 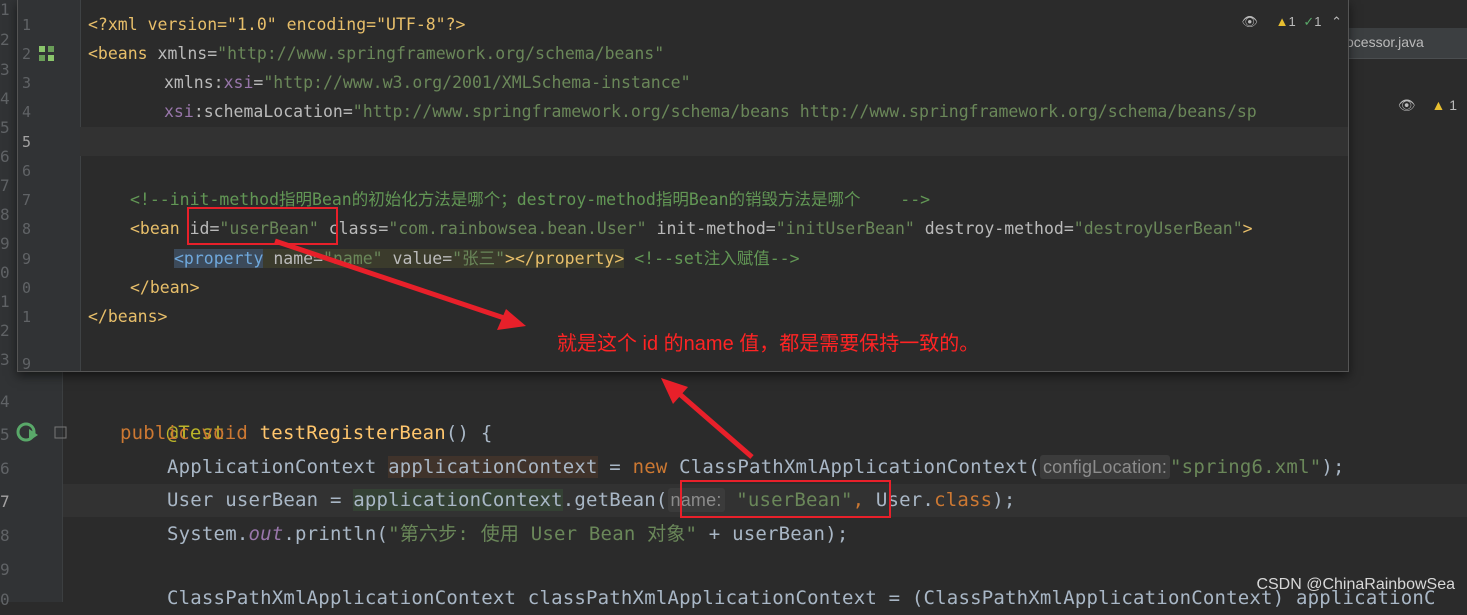 What do you see at coordinates (1355, 584) in the screenshot?
I see `watermark: CSDN @ChinaRainbowSea` at bounding box center [1355, 584].